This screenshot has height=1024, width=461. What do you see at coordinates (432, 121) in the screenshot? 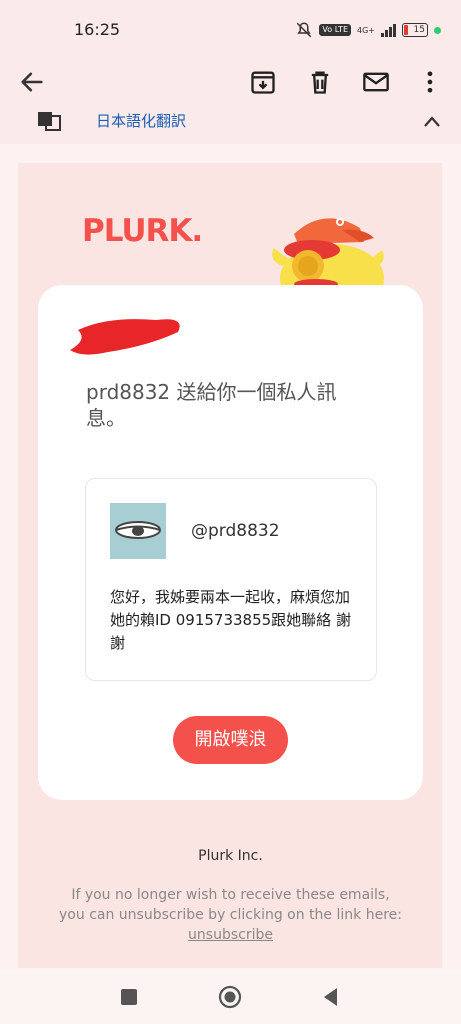
I see `chevron-up-icon` at bounding box center [432, 121].